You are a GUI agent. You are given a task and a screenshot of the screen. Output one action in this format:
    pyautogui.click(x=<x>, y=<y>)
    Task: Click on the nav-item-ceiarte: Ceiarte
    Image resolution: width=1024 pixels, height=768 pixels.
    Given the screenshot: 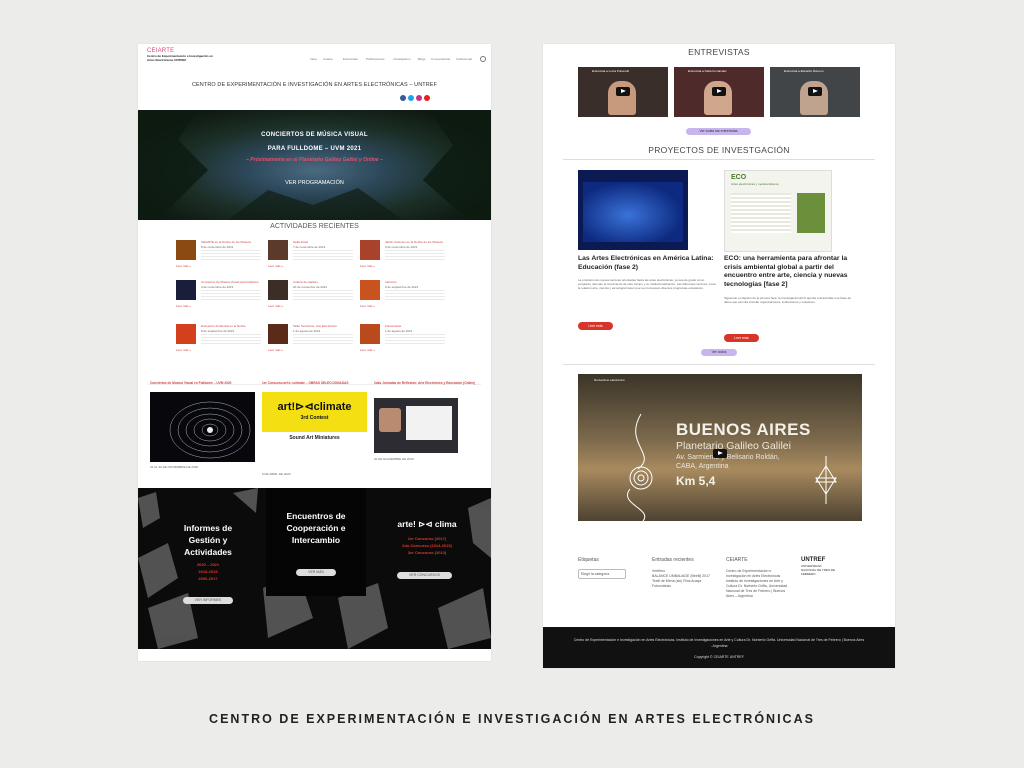 What is the action you would take?
    pyautogui.click(x=328, y=59)
    